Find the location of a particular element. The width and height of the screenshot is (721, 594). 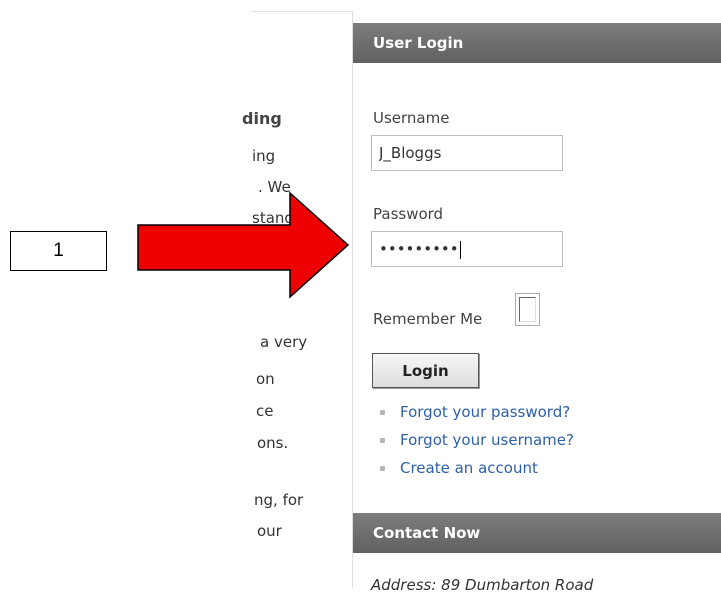

list-item: Forgot your username? is located at coordinates (477, 440).